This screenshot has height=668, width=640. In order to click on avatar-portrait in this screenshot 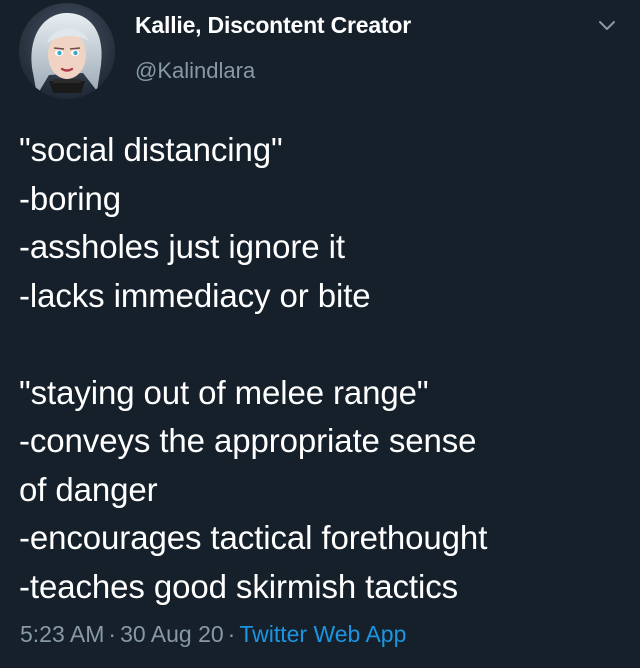, I will do `click(67, 51)`.